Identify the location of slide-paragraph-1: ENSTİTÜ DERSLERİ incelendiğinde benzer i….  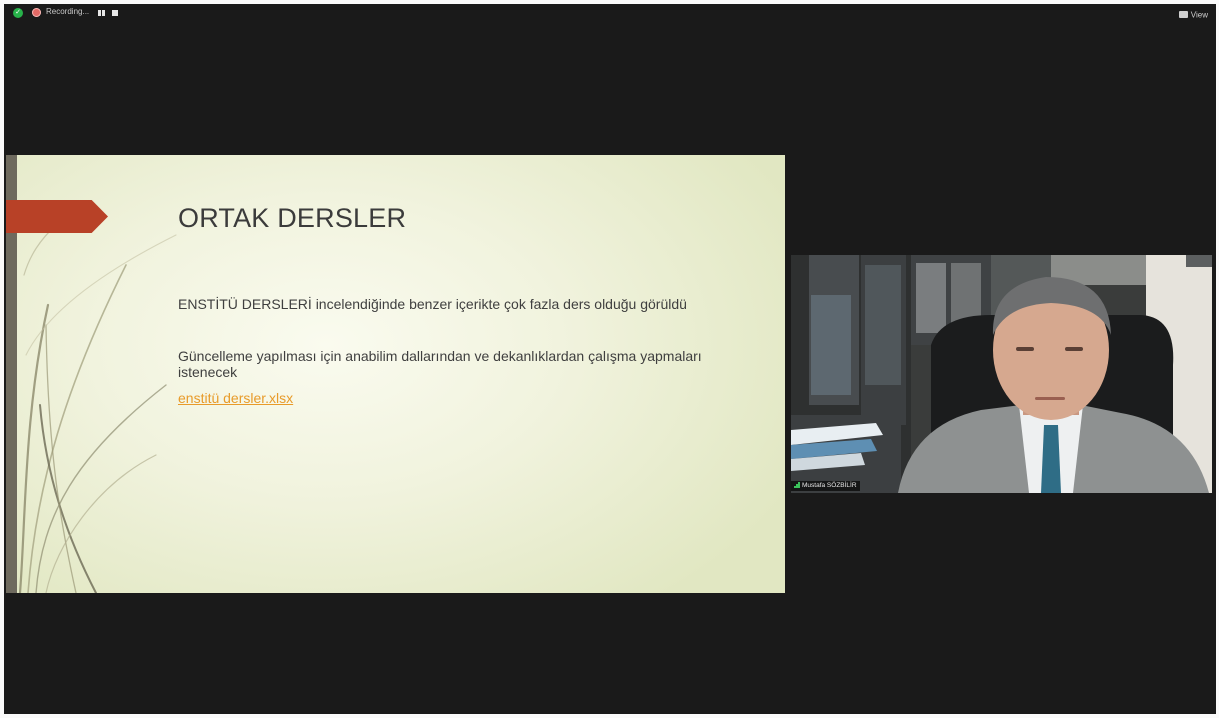
(432, 304).